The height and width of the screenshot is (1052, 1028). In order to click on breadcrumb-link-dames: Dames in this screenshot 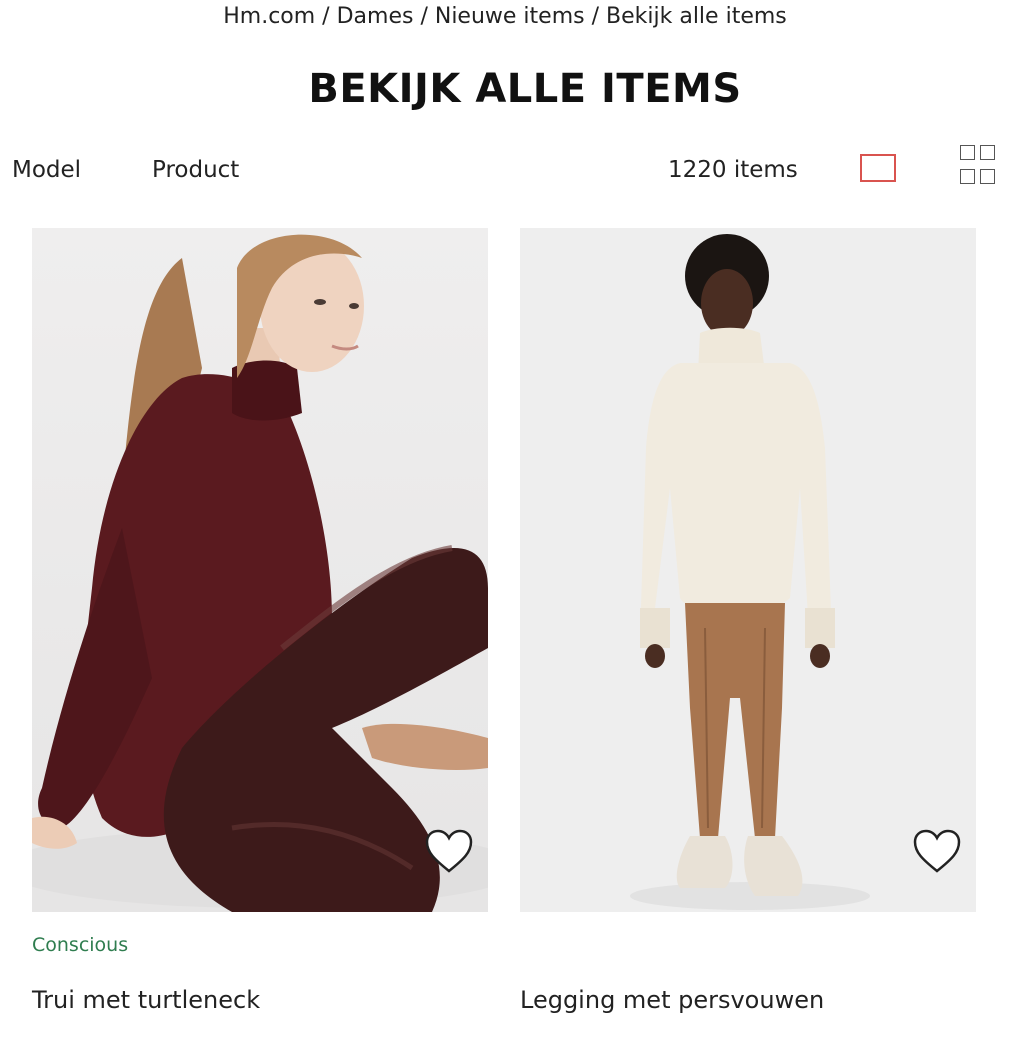, I will do `click(375, 16)`.